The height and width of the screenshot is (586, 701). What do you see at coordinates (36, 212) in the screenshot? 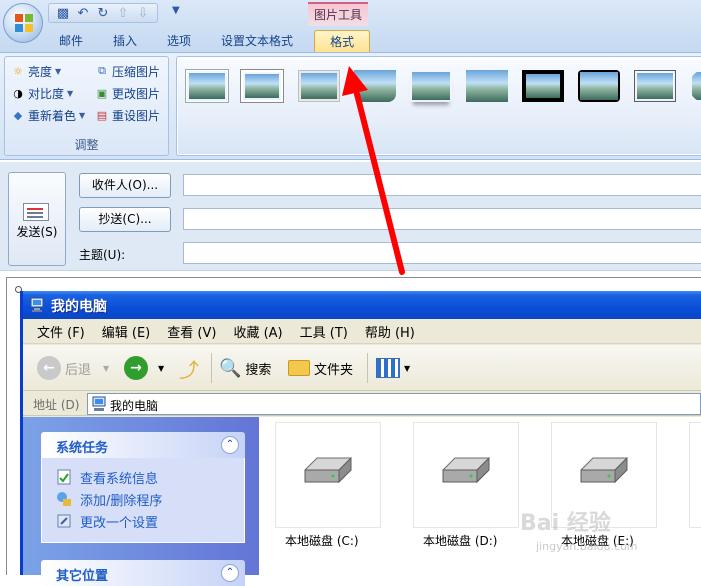
I see `envelope-icon` at bounding box center [36, 212].